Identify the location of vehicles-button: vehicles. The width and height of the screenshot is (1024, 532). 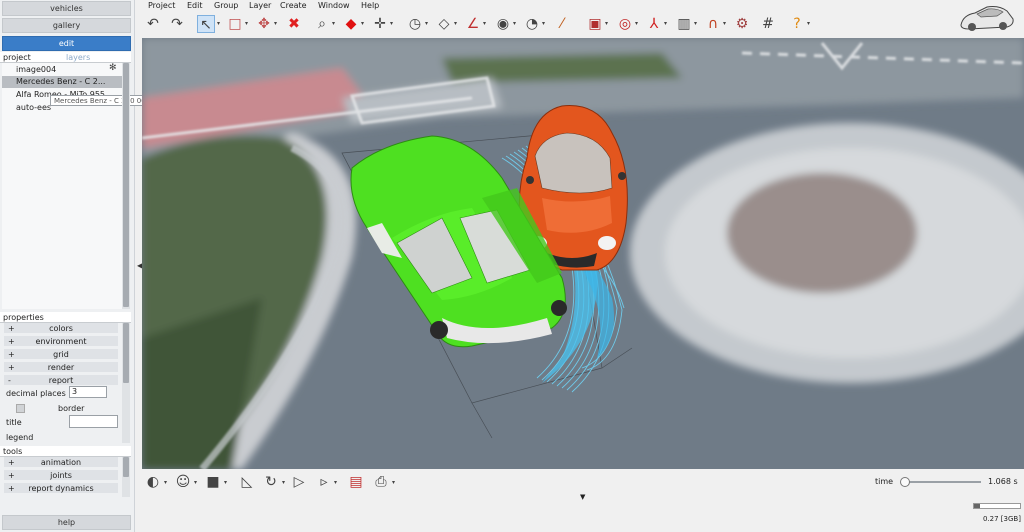
(66, 8).